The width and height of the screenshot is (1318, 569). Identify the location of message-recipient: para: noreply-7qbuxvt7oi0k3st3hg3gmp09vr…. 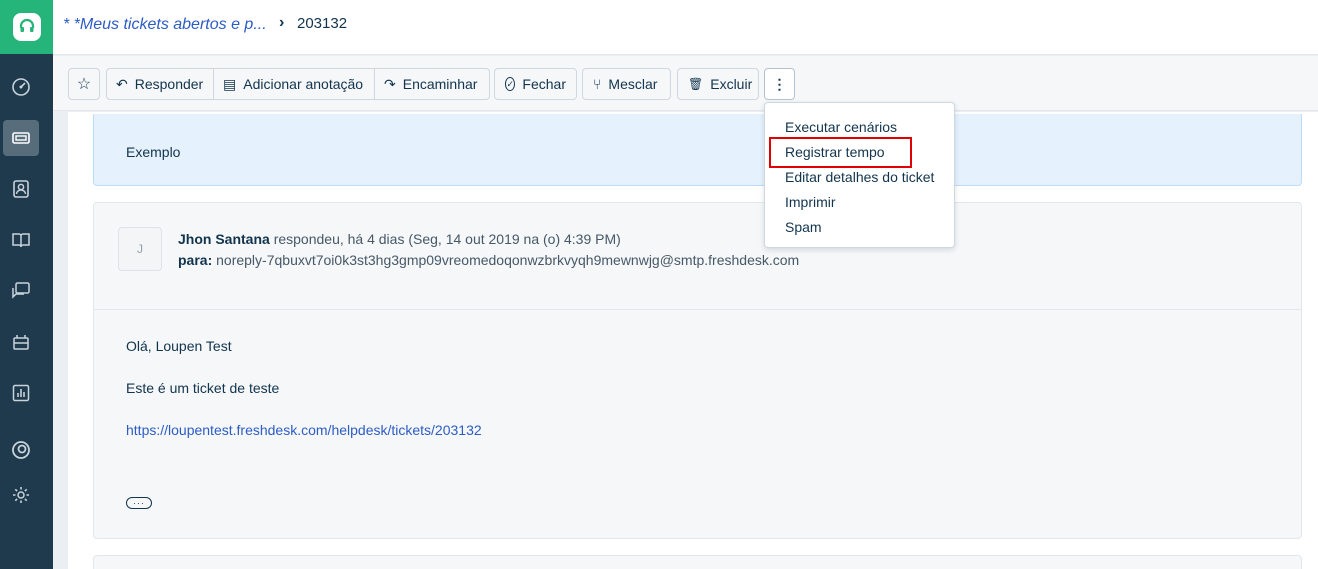
(488, 260).